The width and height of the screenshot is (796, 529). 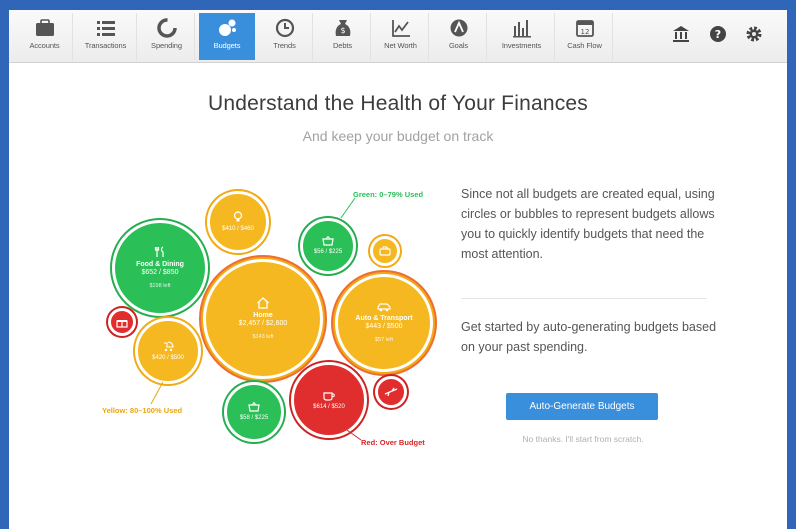 What do you see at coordinates (397, 103) in the screenshot?
I see `page-title: Understand the Health of Your Finances` at bounding box center [397, 103].